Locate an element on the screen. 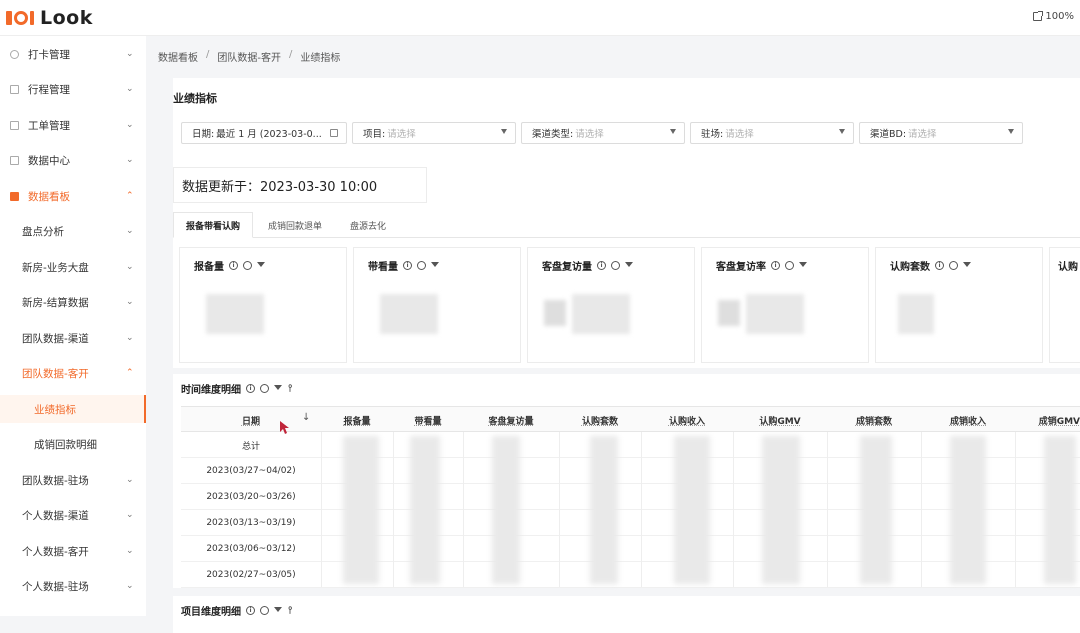 Image resolution: width=1080 pixels, height=633 pixels. sidebar-item-performance: 业绩指标 is located at coordinates (73, 409).